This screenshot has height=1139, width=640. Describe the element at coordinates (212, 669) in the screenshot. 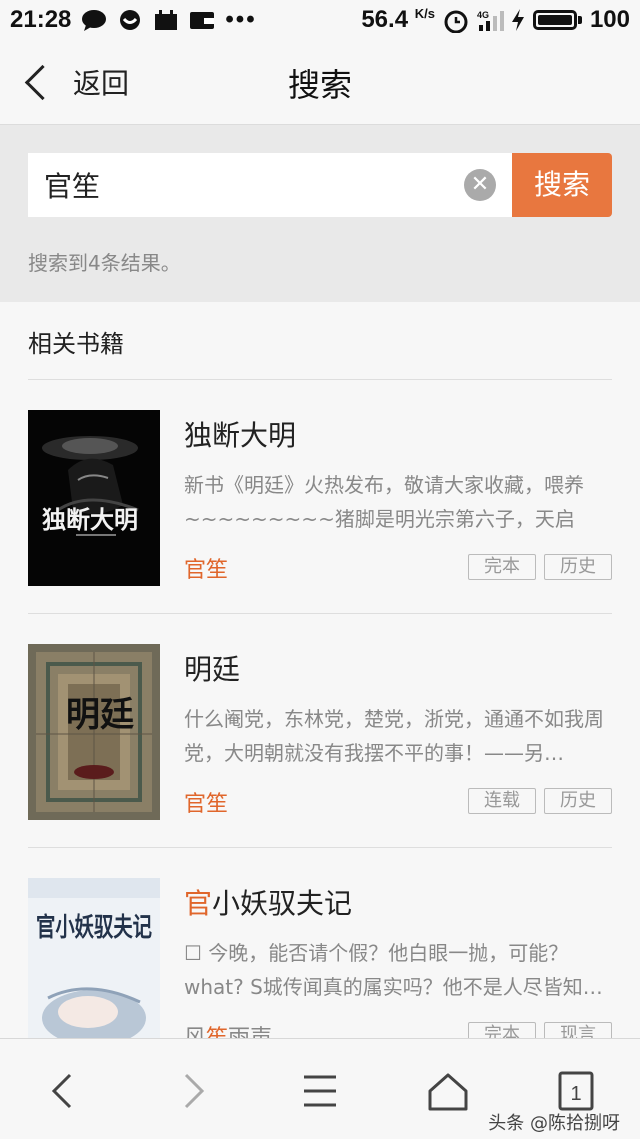

I see `book-title: 明廷` at that location.